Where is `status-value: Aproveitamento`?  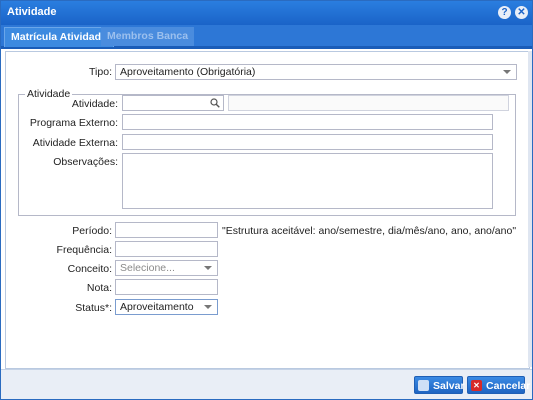 status-value: Aproveitamento is located at coordinates (157, 307).